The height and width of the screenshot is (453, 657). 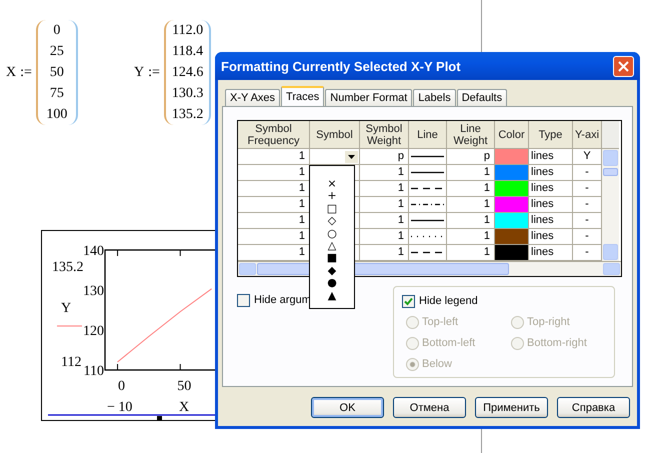 What do you see at coordinates (57, 115) in the screenshot?
I see `matrix-value: 100` at bounding box center [57, 115].